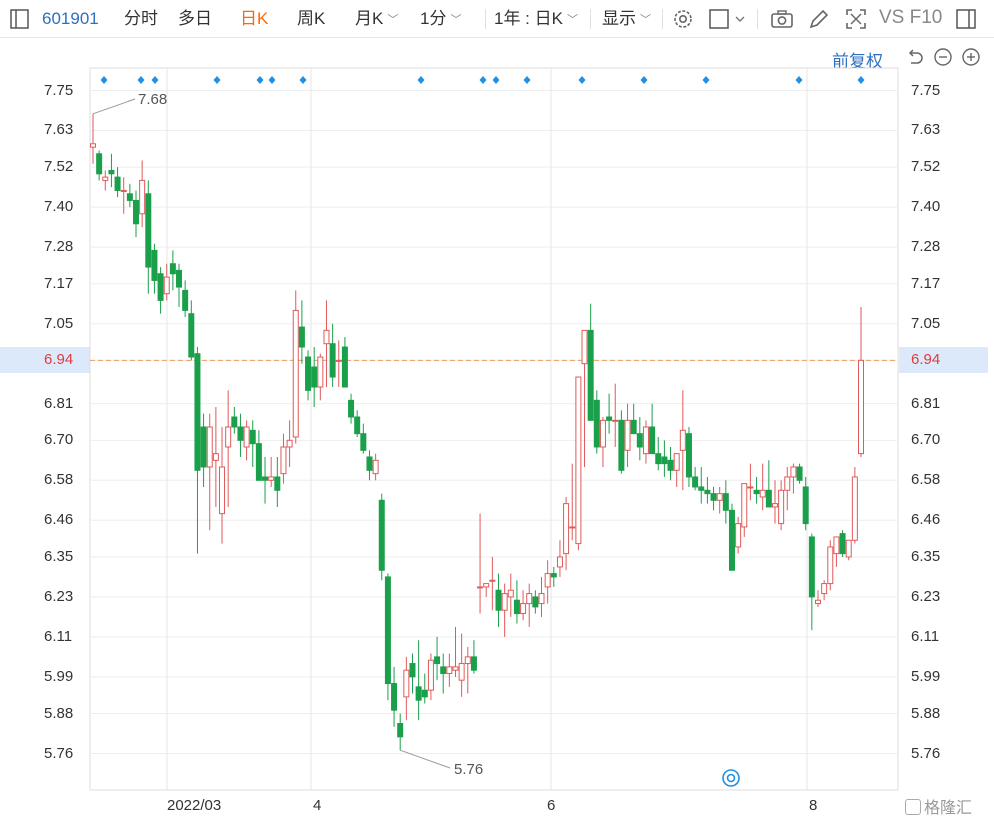 This screenshot has width=994, height=823. Describe the element at coordinates (425, 759) in the screenshot. I see `low-label-leader` at that location.